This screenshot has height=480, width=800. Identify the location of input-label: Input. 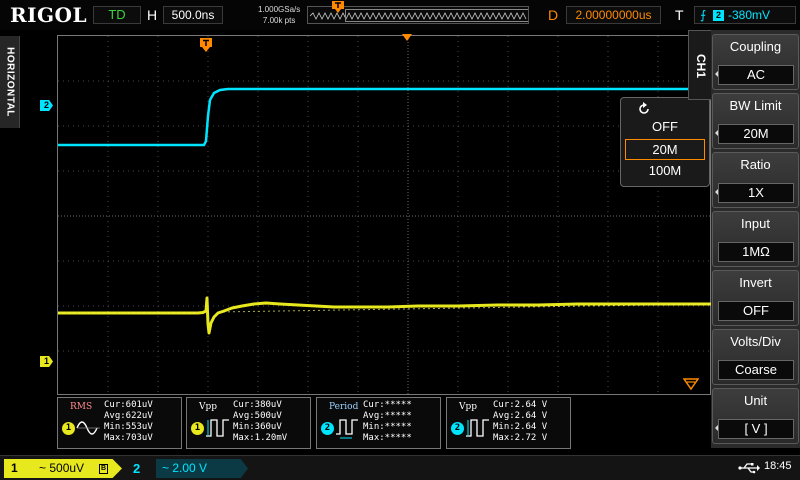
(755, 223).